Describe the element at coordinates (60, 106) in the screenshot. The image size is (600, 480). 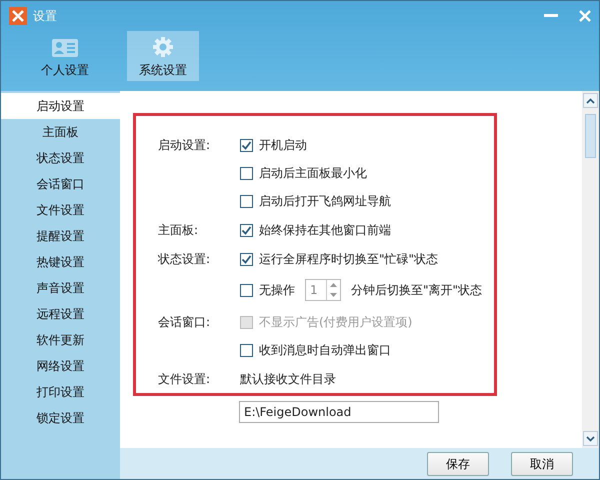
I see `sidebar-item: 启动设置` at that location.